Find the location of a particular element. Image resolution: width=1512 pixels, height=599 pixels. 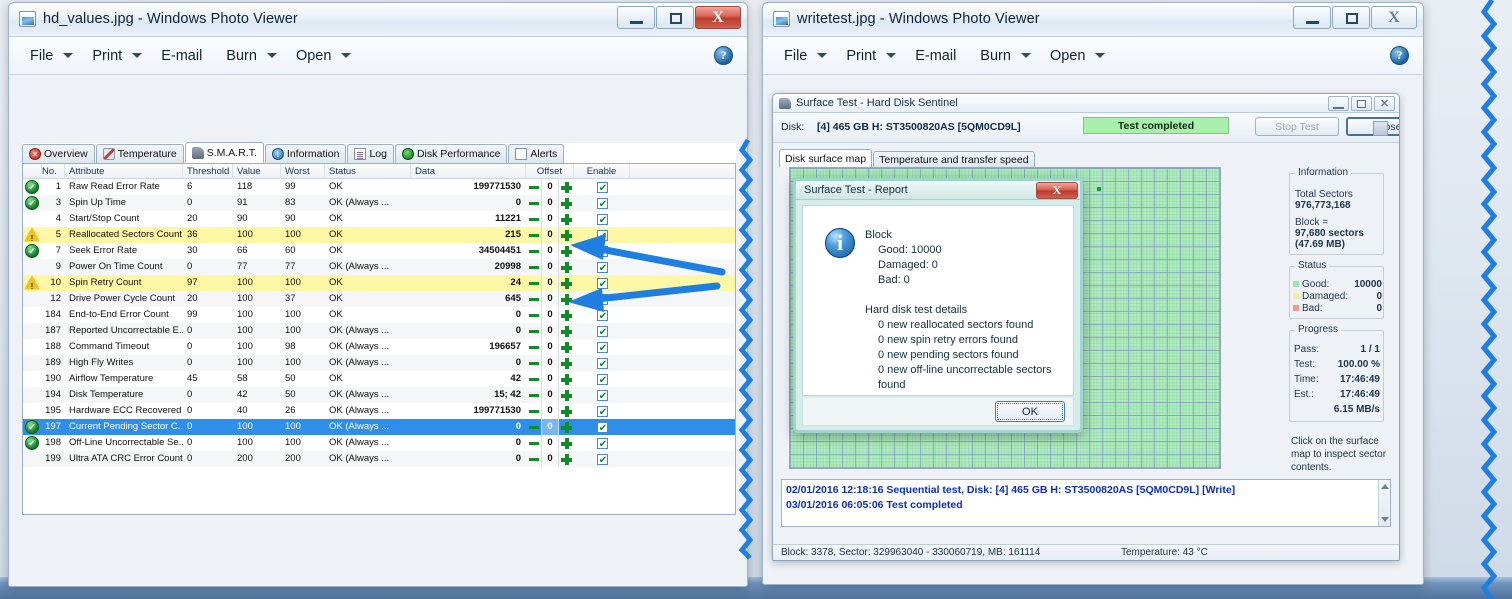

hds-tab-information: Information is located at coordinates (305, 153).